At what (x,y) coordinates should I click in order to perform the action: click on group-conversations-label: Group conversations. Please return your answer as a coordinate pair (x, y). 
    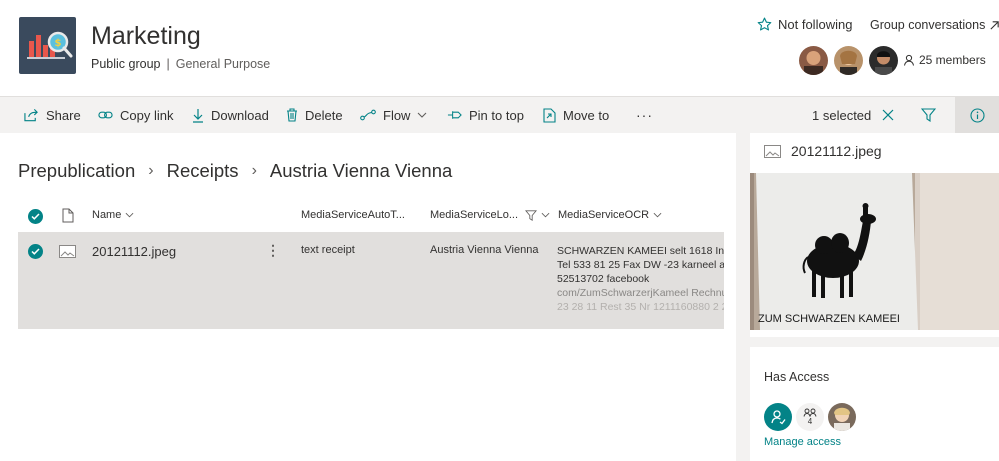
    Looking at the image, I should click on (928, 25).